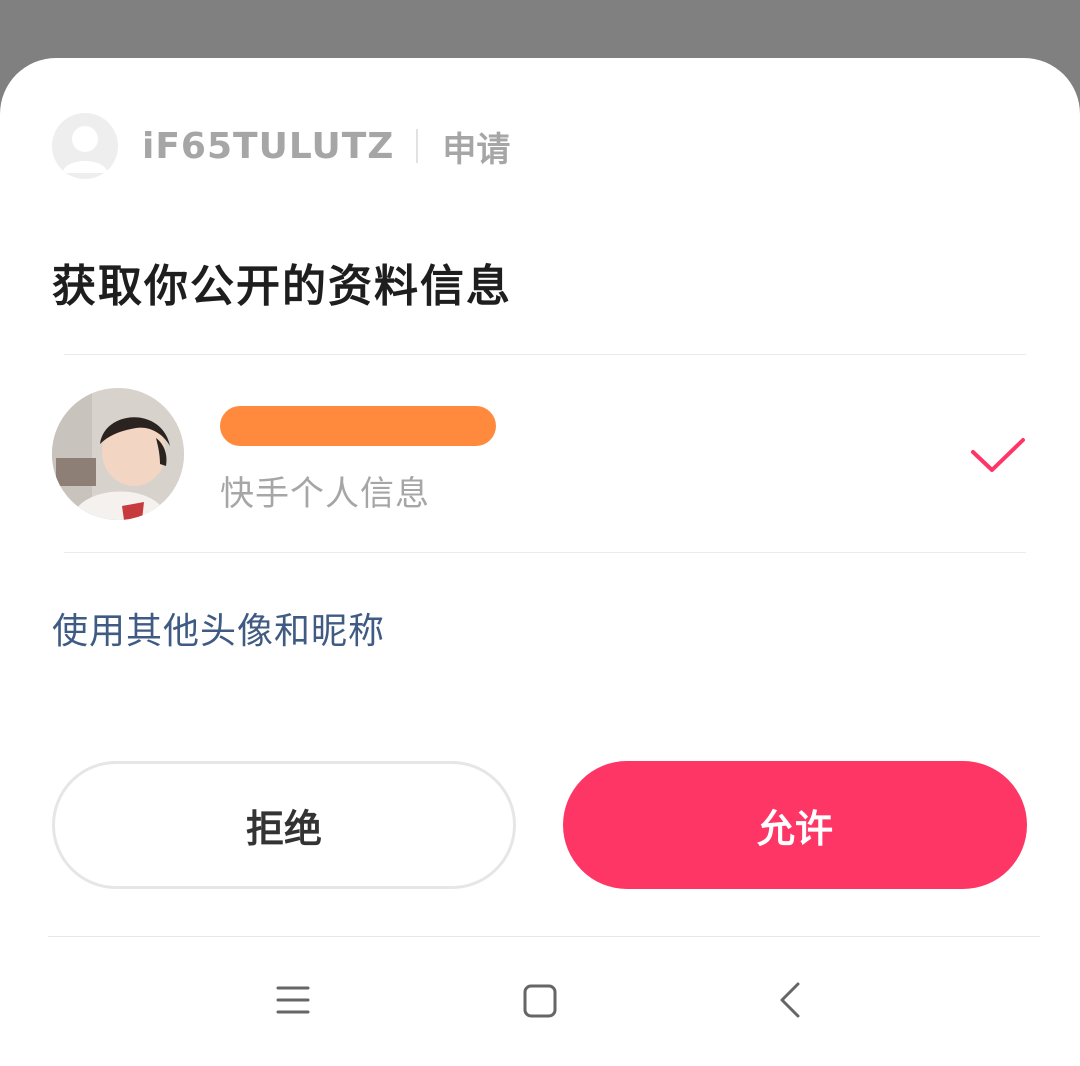  Describe the element at coordinates (268, 146) in the screenshot. I see `app-name: iF65TULUTZ` at that location.